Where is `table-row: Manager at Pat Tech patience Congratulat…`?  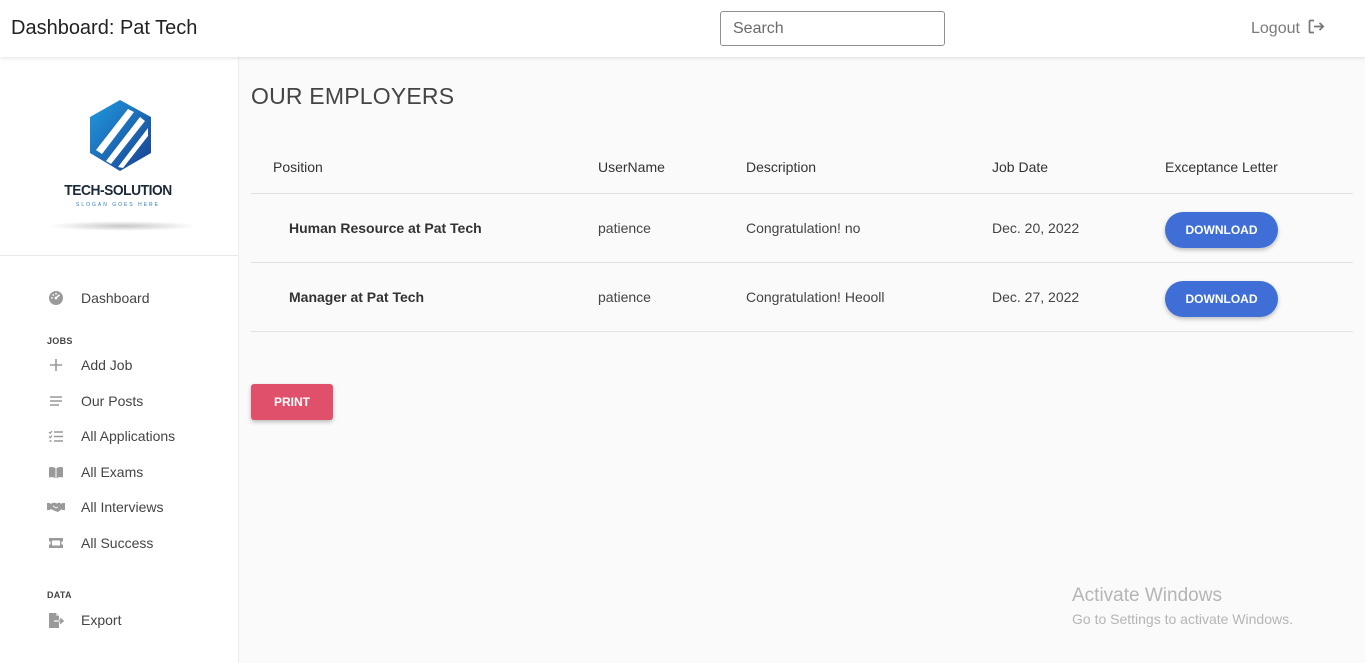 table-row: Manager at Pat Tech patience Congratulat… is located at coordinates (802, 297).